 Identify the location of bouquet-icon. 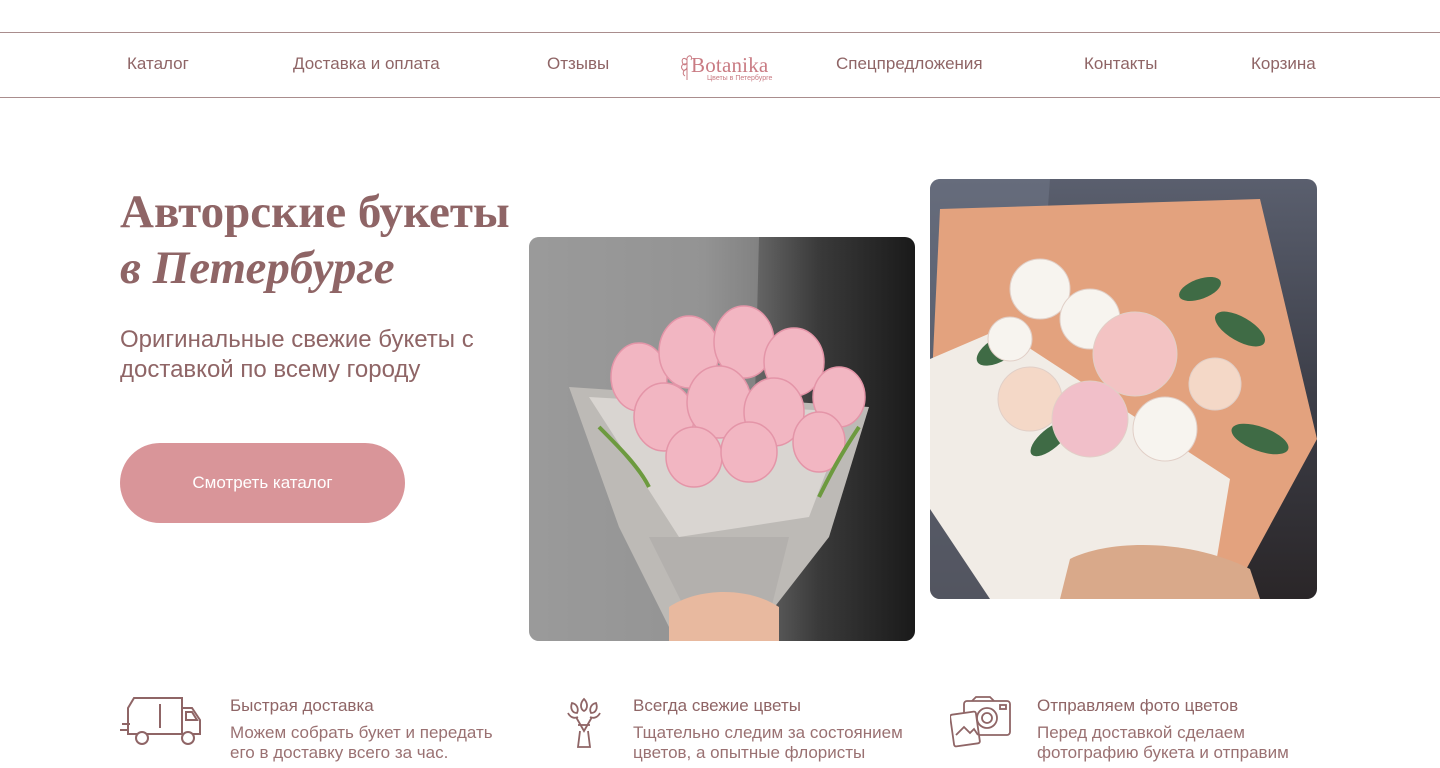
(584, 722).